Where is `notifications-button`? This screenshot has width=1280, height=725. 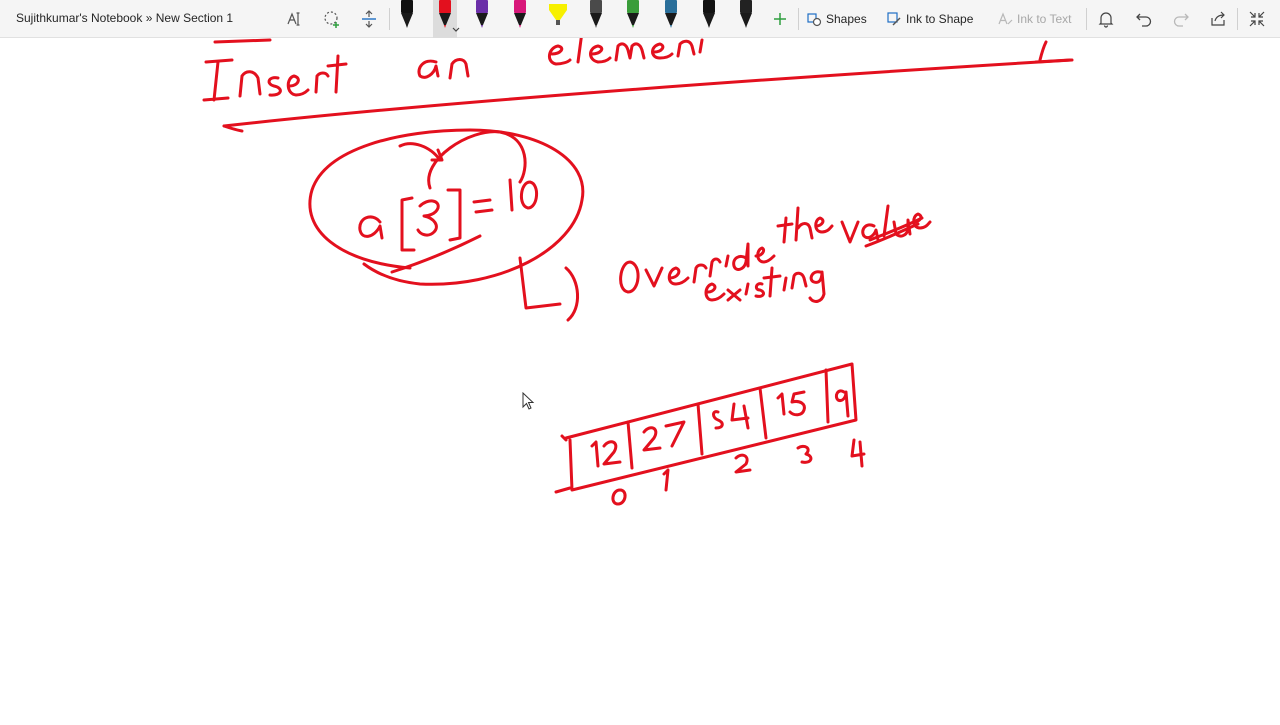 notifications-button is located at coordinates (1106, 19).